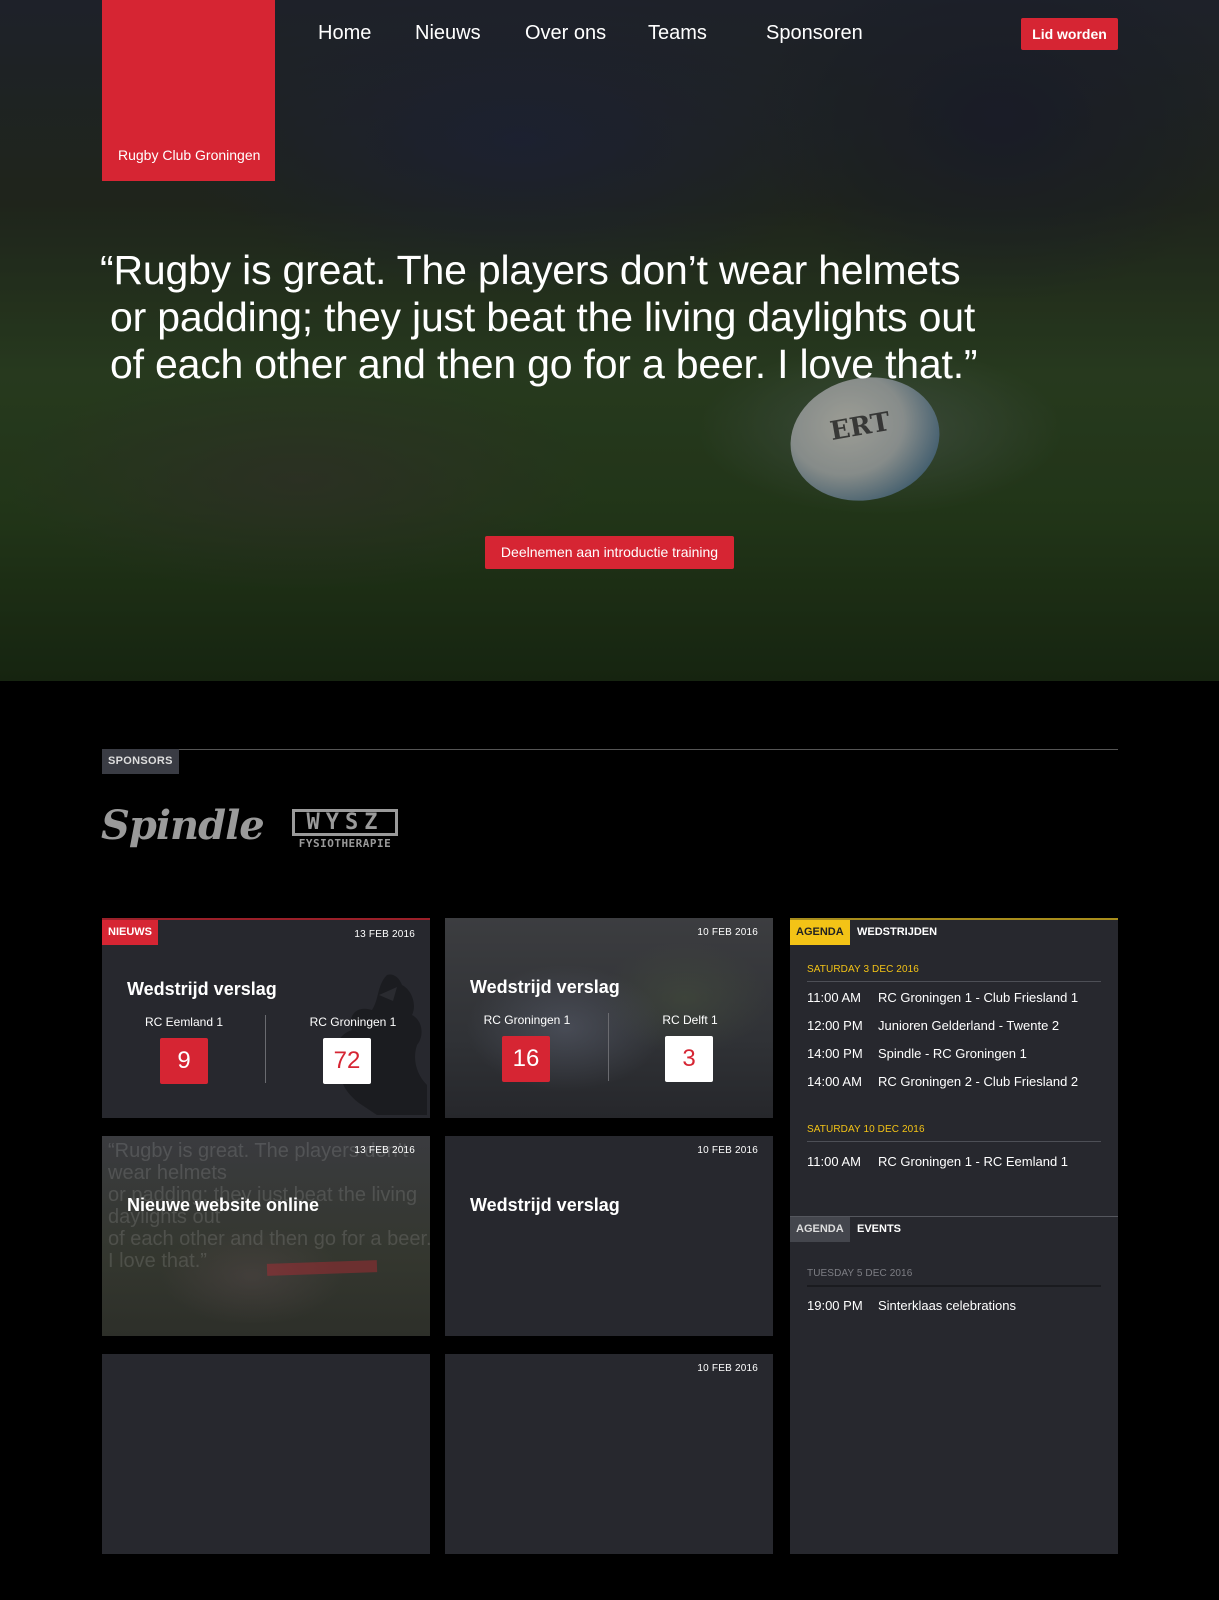 Image resolution: width=1219 pixels, height=1600 pixels. Describe the element at coordinates (322, 1268) in the screenshot. I see `card-thumbnail-button` at that location.